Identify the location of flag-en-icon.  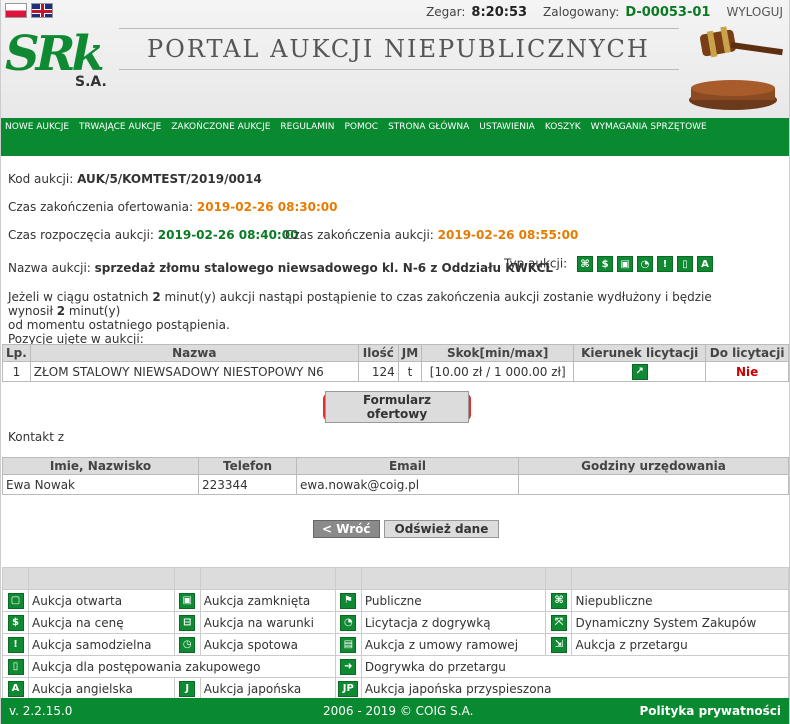
(42, 10).